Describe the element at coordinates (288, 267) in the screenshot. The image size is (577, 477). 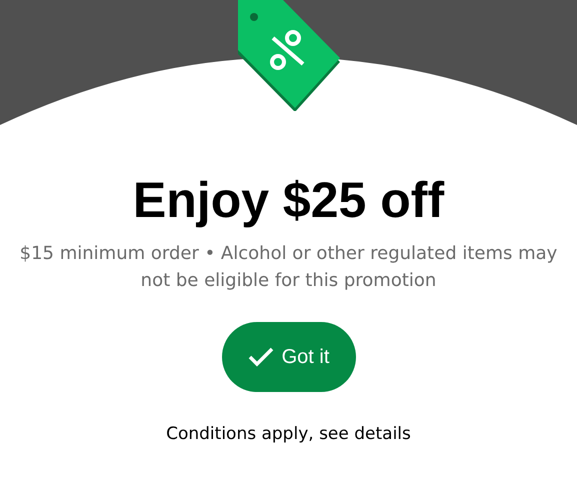
I see `promo-description: $15 minimum order • Alcohol or other regulated items may not be eligible for this promotion` at that location.